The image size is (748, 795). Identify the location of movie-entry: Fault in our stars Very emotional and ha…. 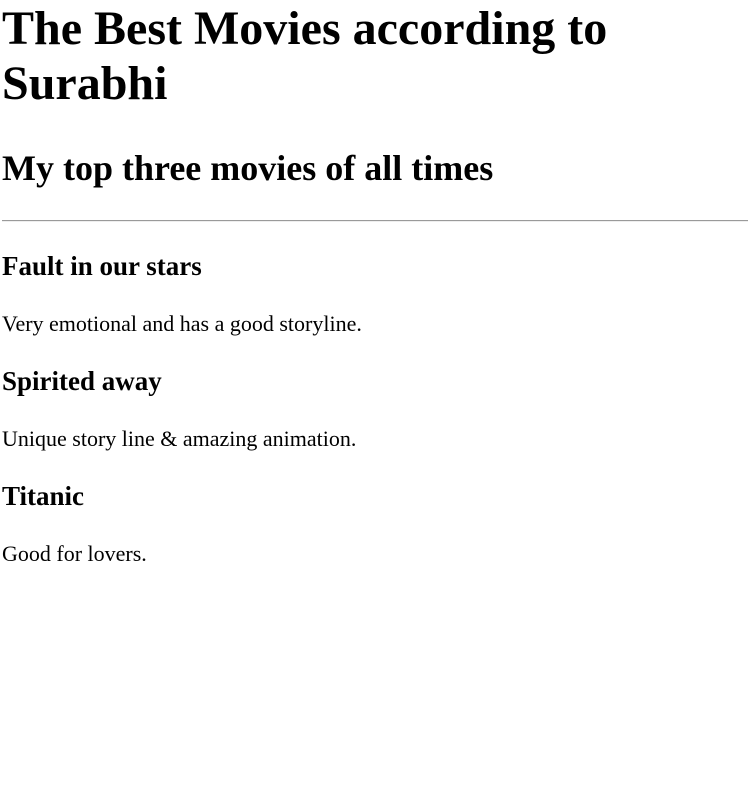
(375, 294).